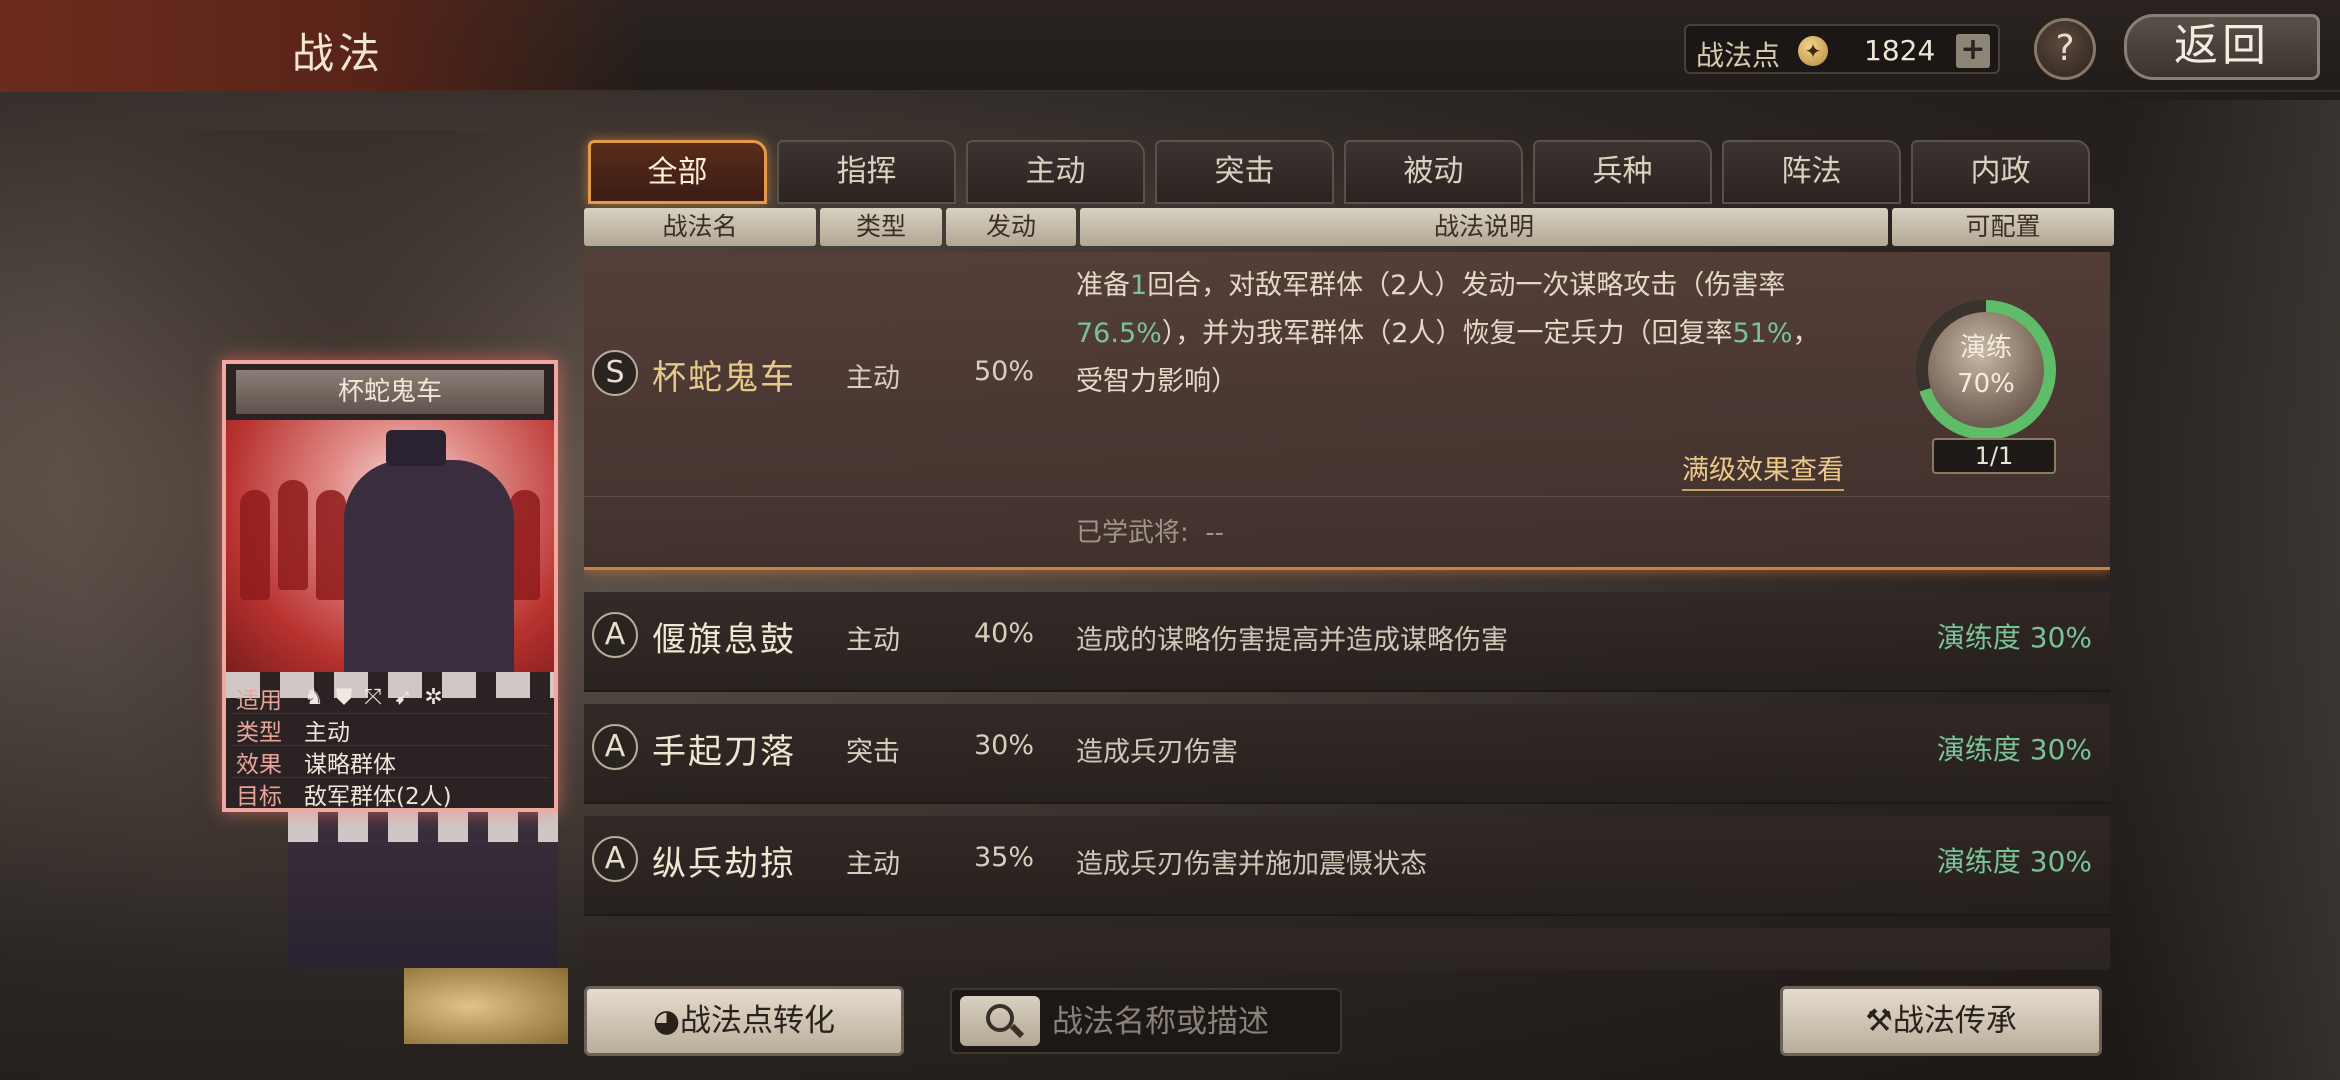 The width and height of the screenshot is (2340, 1080). I want to click on tab-troop: 兵种, so click(1622, 172).